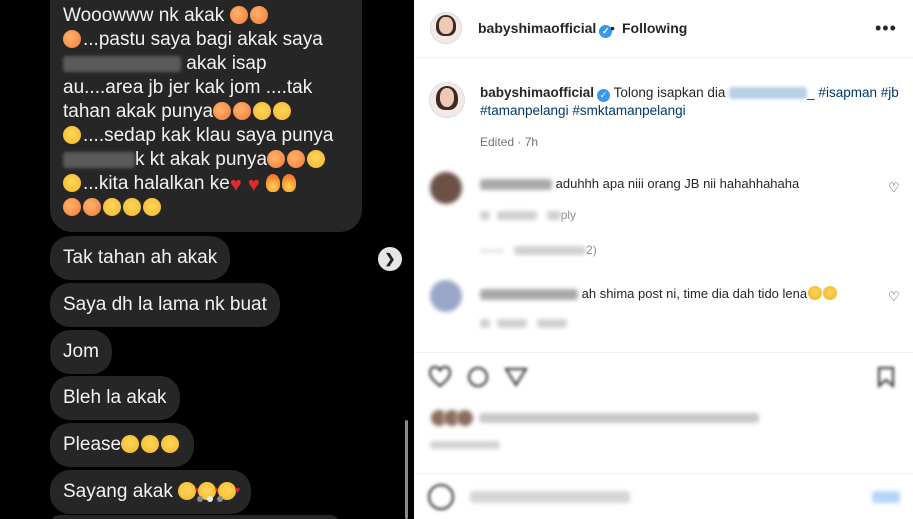 The width and height of the screenshot is (913, 519). What do you see at coordinates (152, 207) in the screenshot?
I see `drool-emoji-icon` at bounding box center [152, 207].